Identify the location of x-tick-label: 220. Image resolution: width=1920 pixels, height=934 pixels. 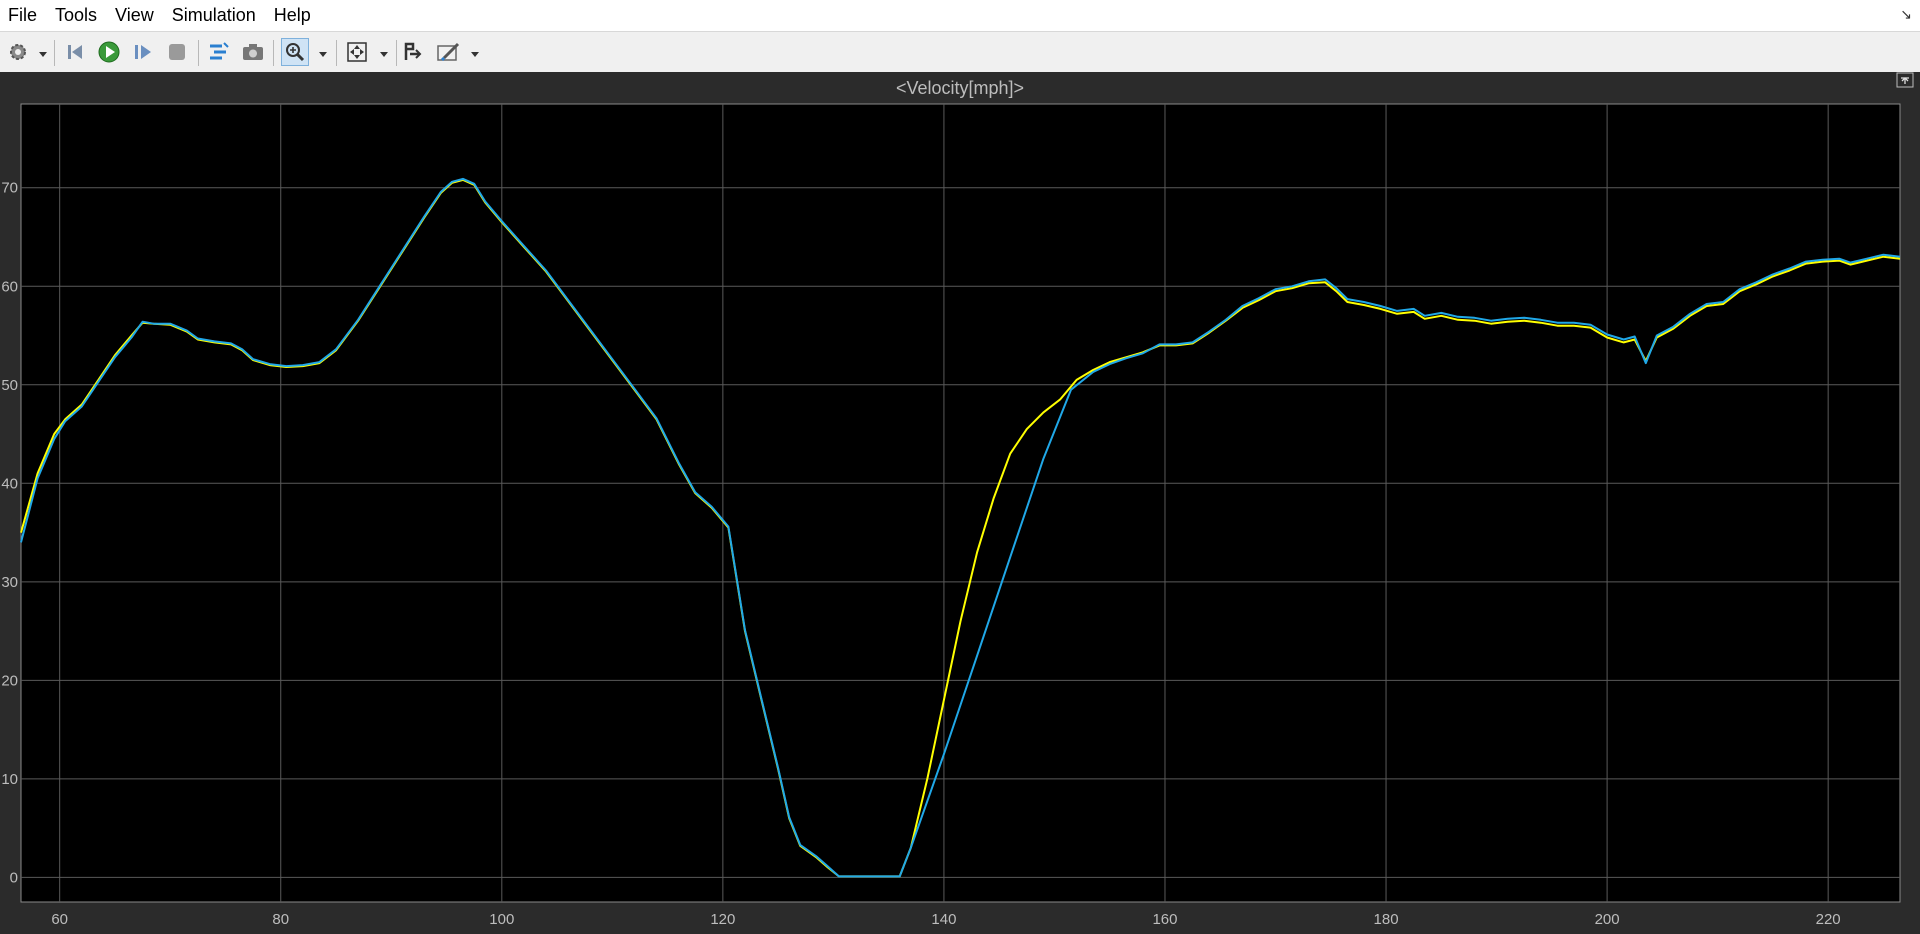
(1828, 919).